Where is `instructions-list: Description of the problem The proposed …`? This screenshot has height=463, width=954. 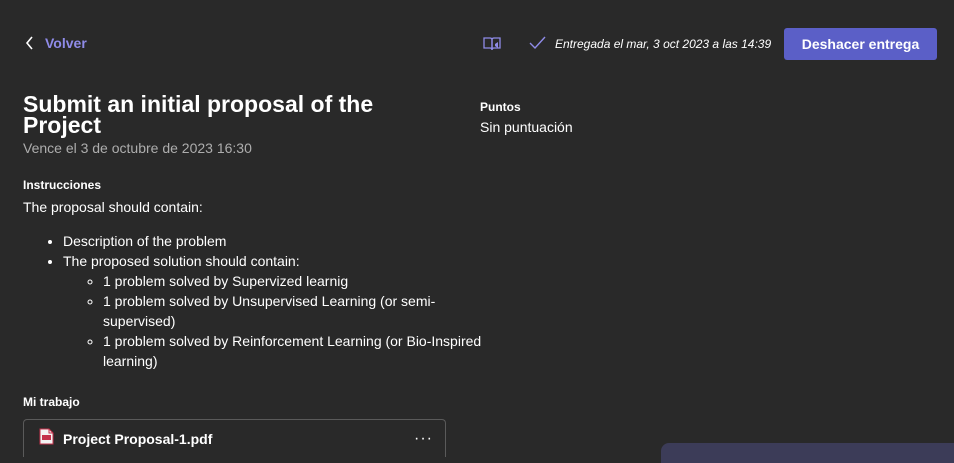 instructions-list: Description of the problem The proposed … is located at coordinates (258, 301).